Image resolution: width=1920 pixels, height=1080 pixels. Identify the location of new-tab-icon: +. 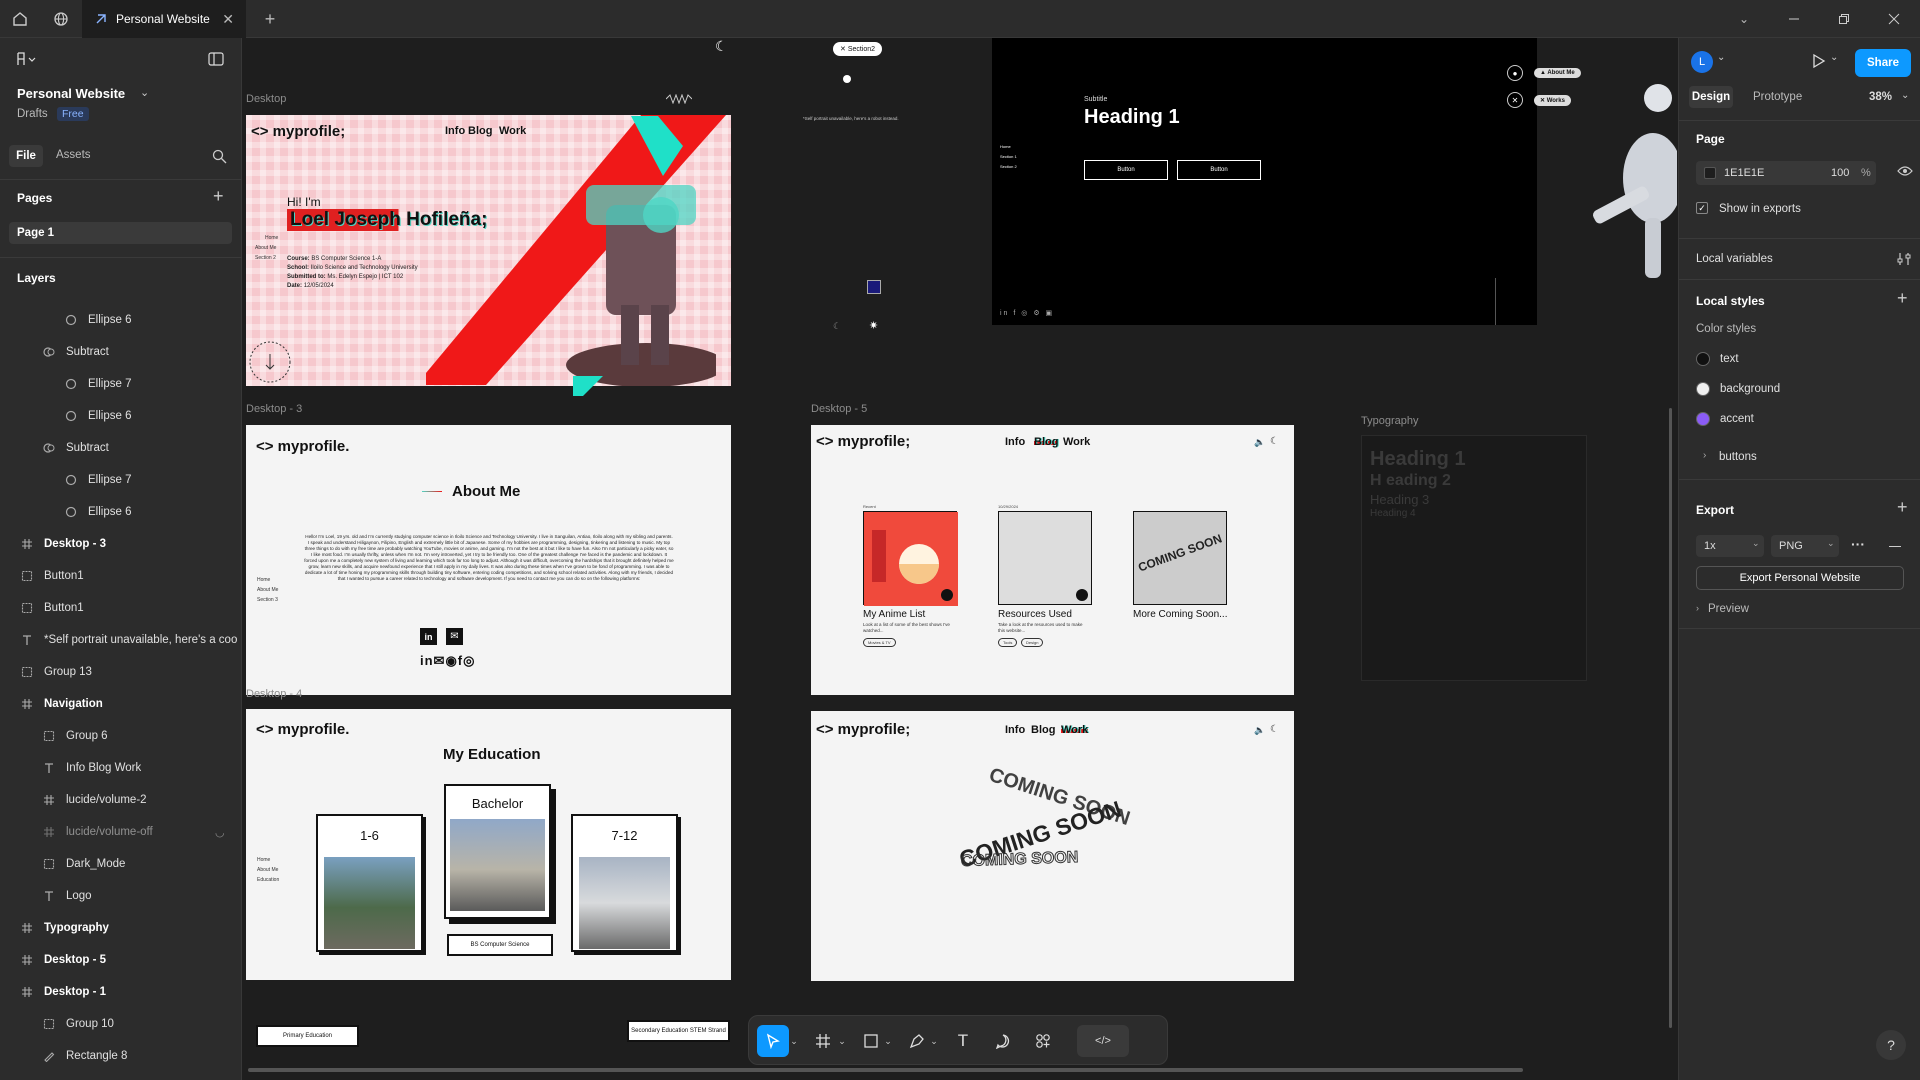
(270, 19).